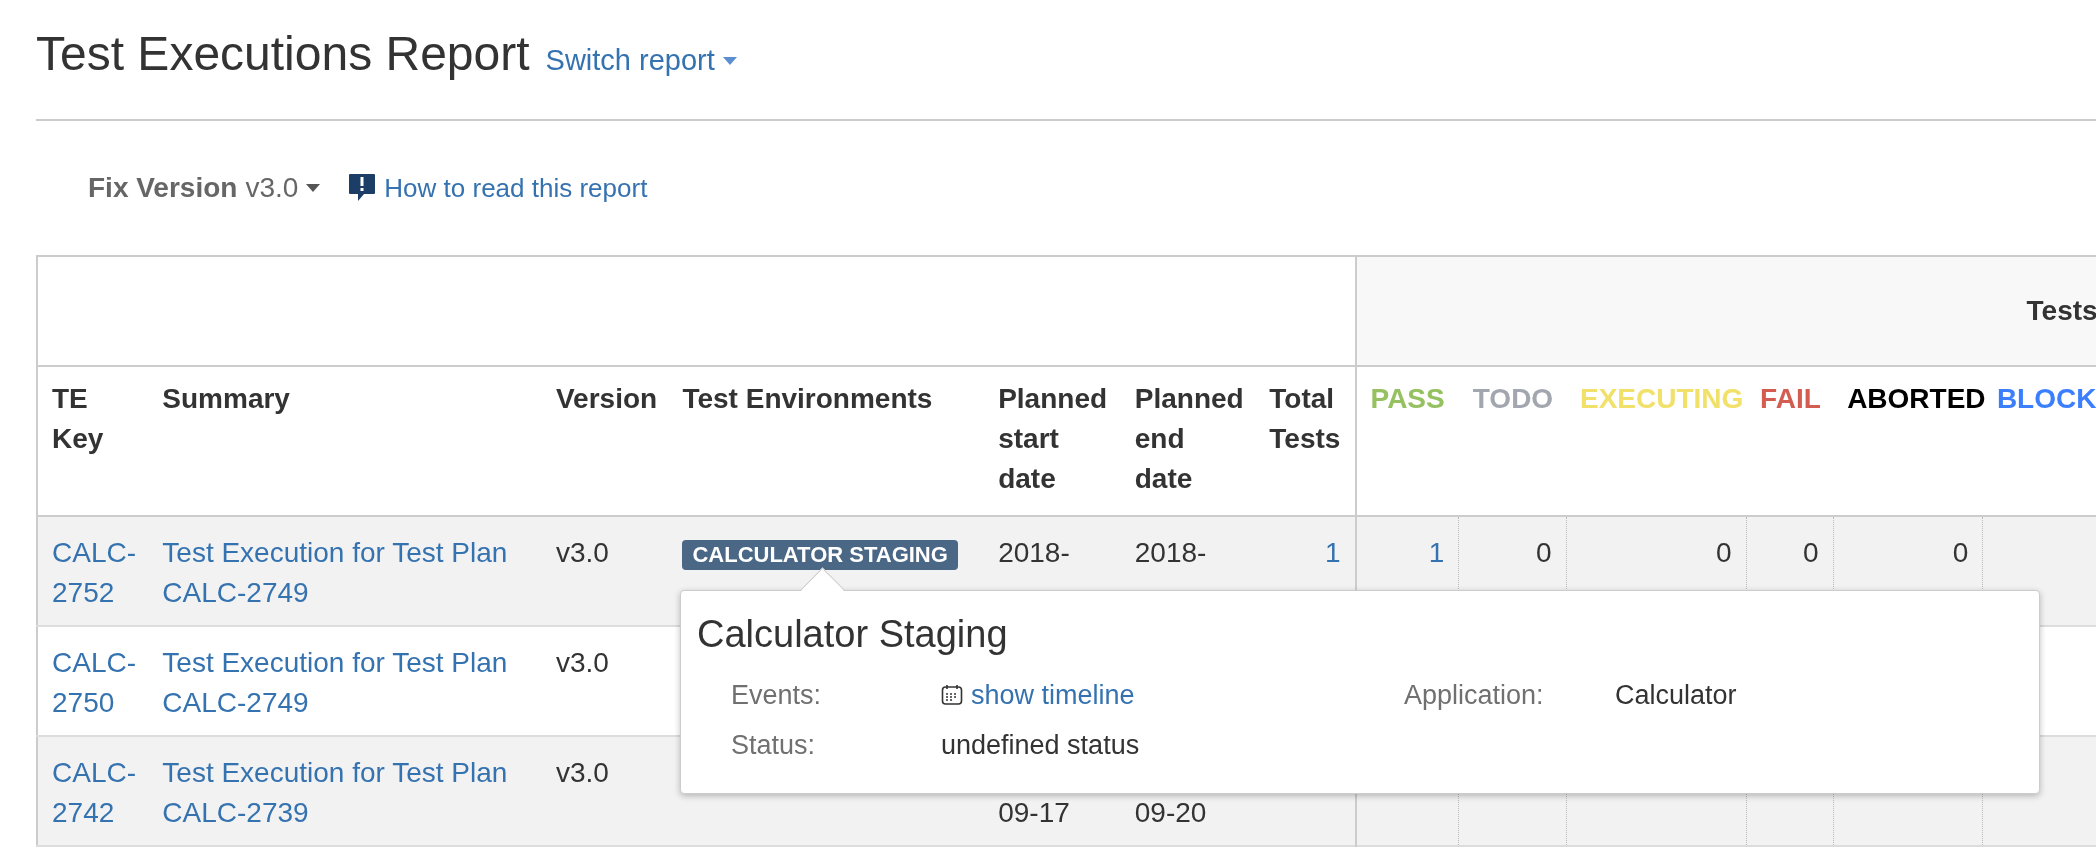 The width and height of the screenshot is (2096, 850). I want to click on help-comment-icon, so click(362, 188).